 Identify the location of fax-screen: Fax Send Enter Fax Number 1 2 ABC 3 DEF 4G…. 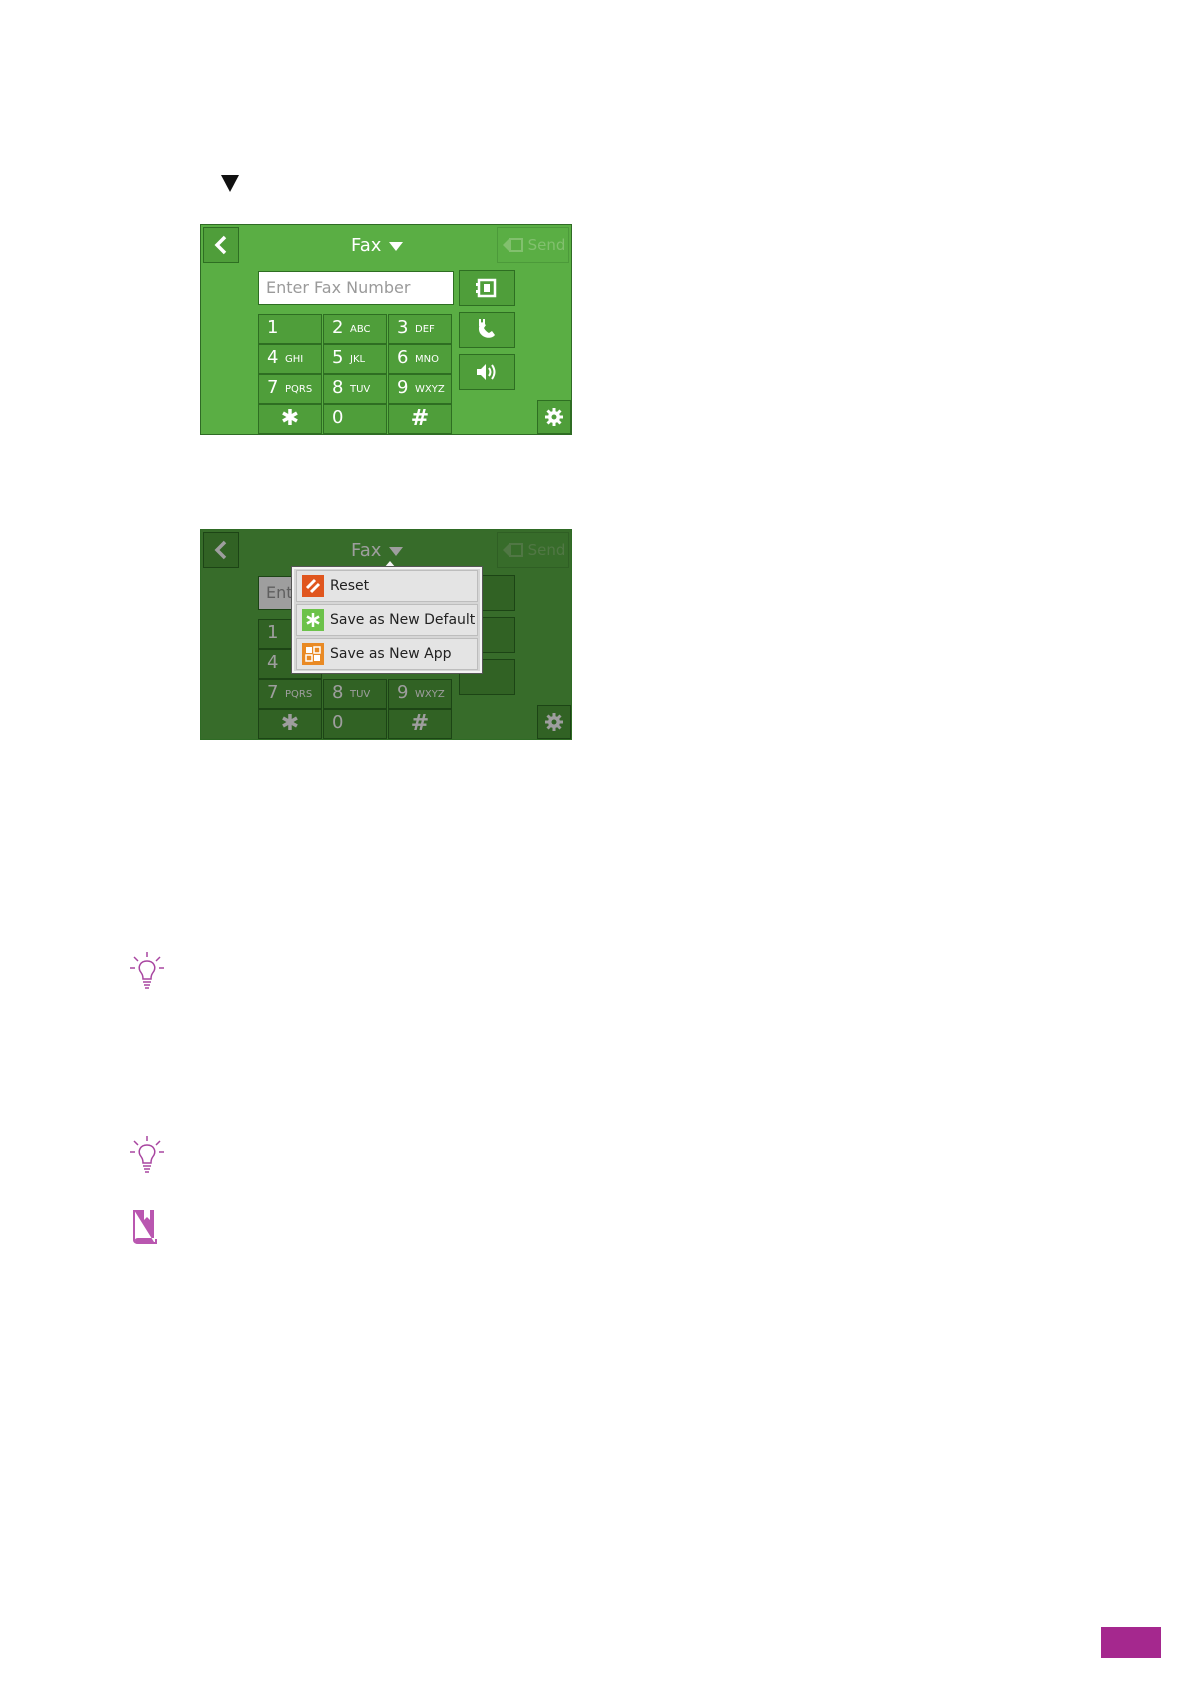
(386, 329).